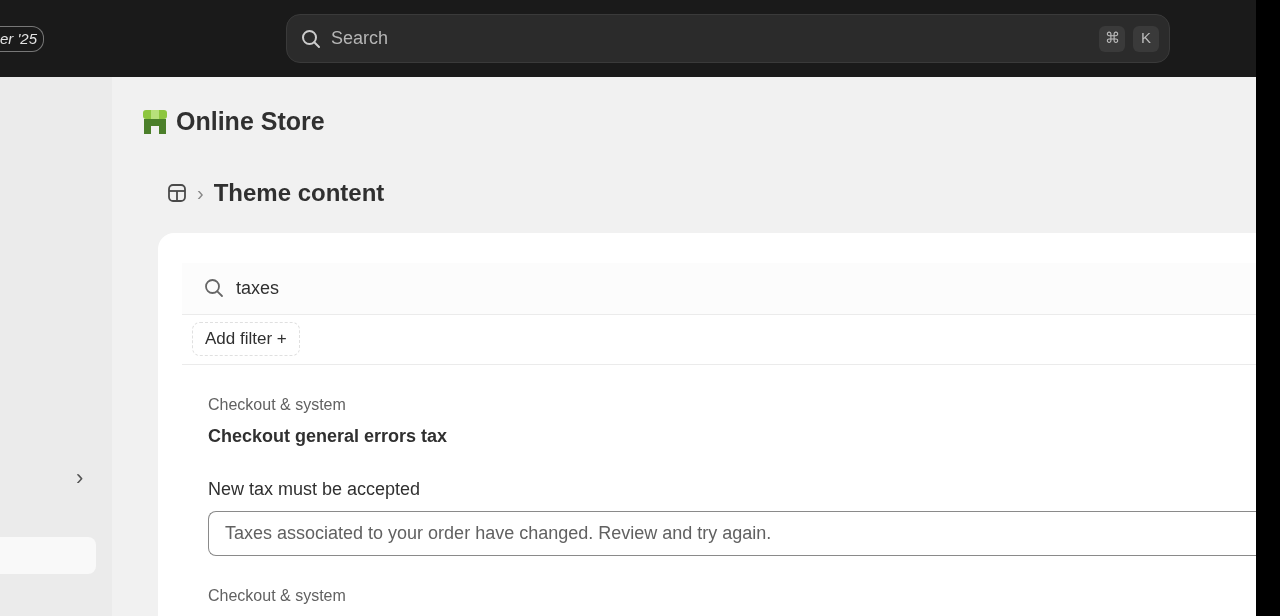 The width and height of the screenshot is (1280, 616). Describe the element at coordinates (250, 121) in the screenshot. I see `app-title: Online Store` at that location.